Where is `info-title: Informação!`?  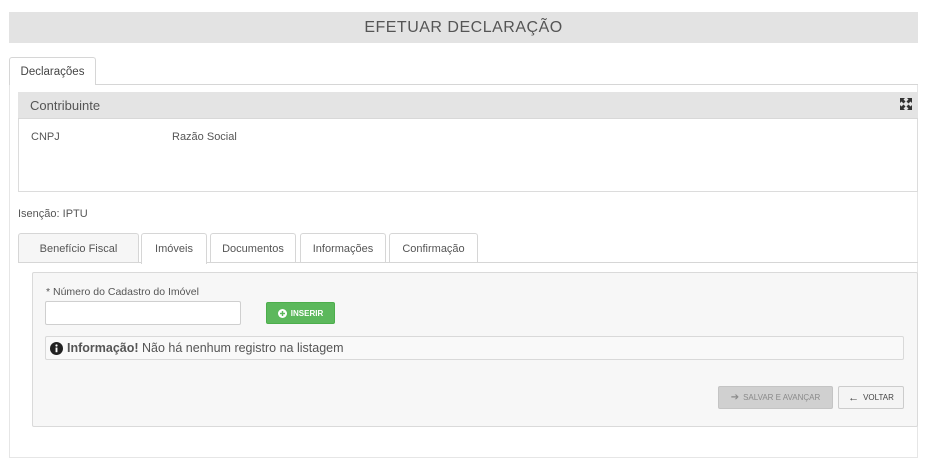 info-title: Informação! is located at coordinates (103, 348).